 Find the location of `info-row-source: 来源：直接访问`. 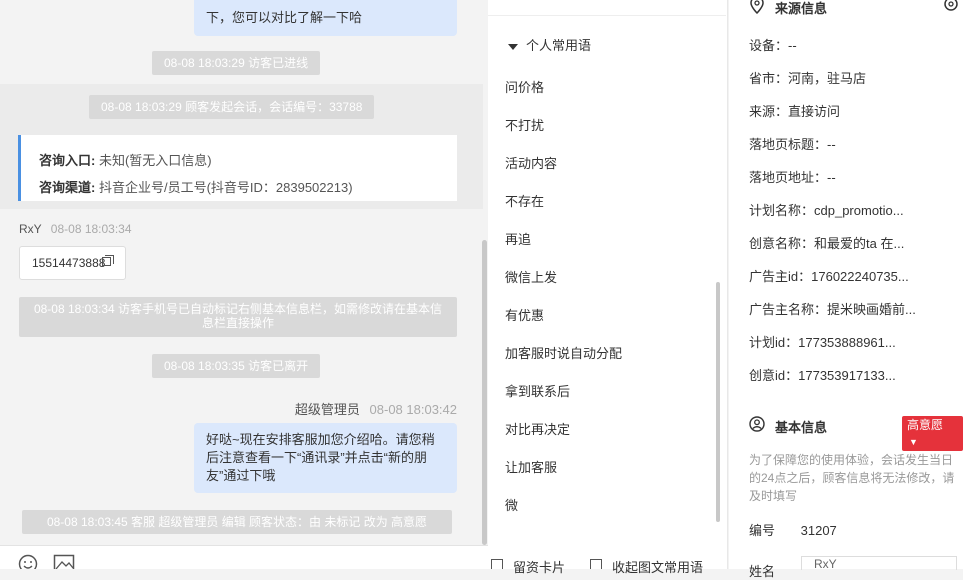

info-row-source: 来源：直接访问 is located at coordinates (794, 110).